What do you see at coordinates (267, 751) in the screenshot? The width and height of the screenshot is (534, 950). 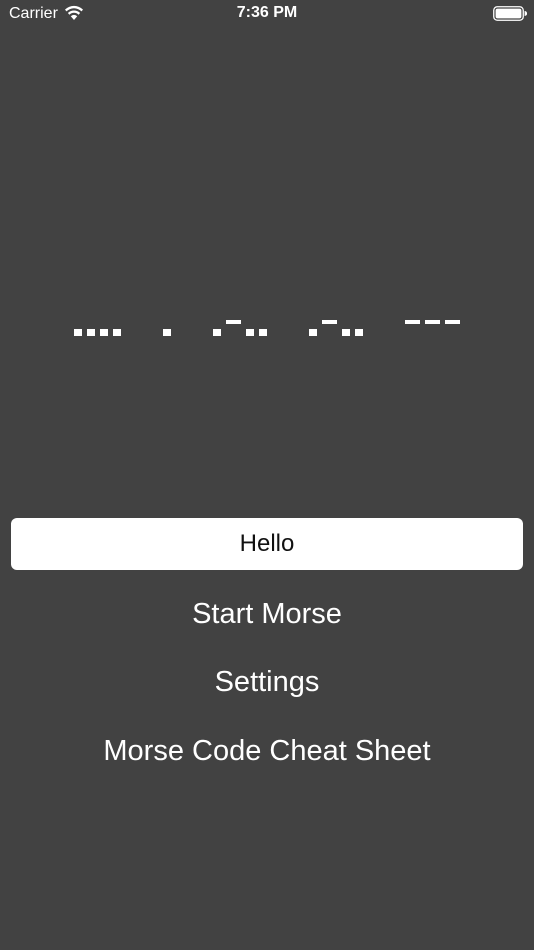 I see `cheat-sheet-button: Morse Code Cheat Sheet` at bounding box center [267, 751].